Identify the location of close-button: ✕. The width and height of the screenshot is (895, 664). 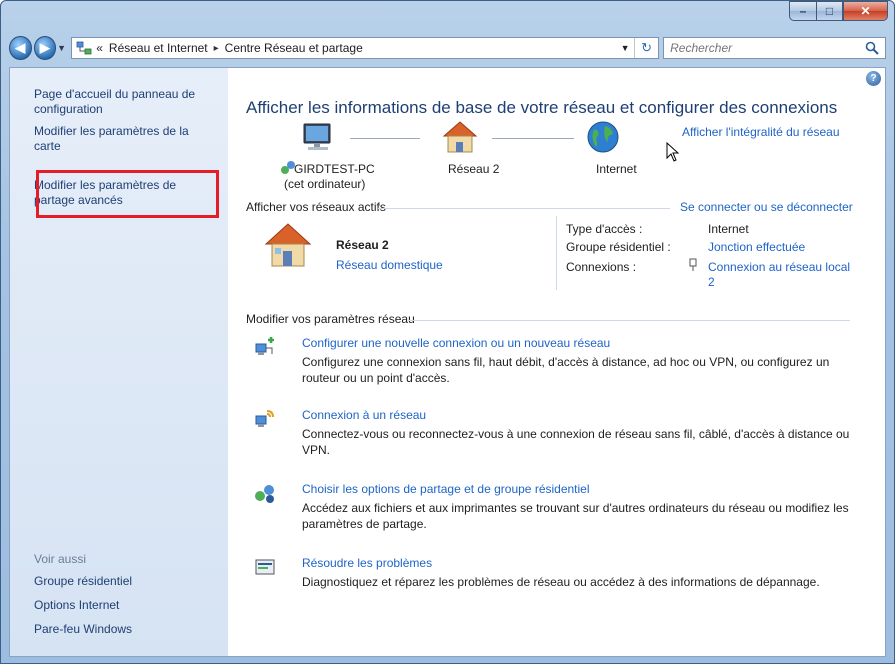
(865, 11).